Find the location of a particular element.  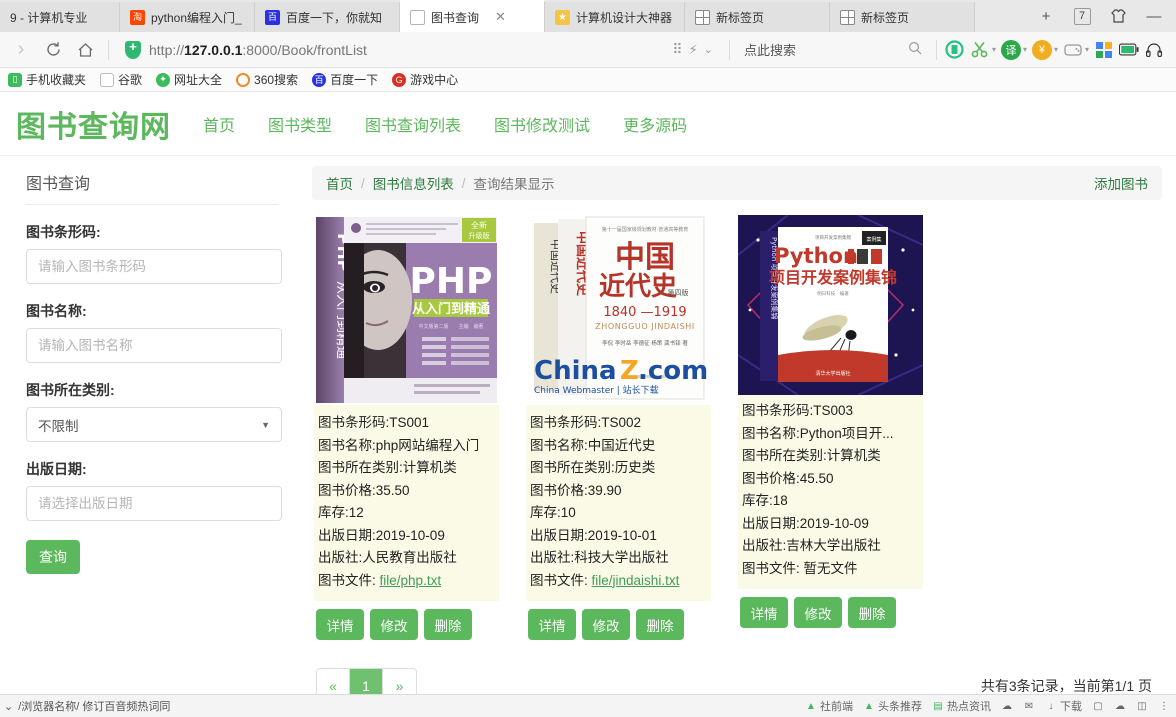

book-price-row: 图书价格:35.50 is located at coordinates (364, 490).